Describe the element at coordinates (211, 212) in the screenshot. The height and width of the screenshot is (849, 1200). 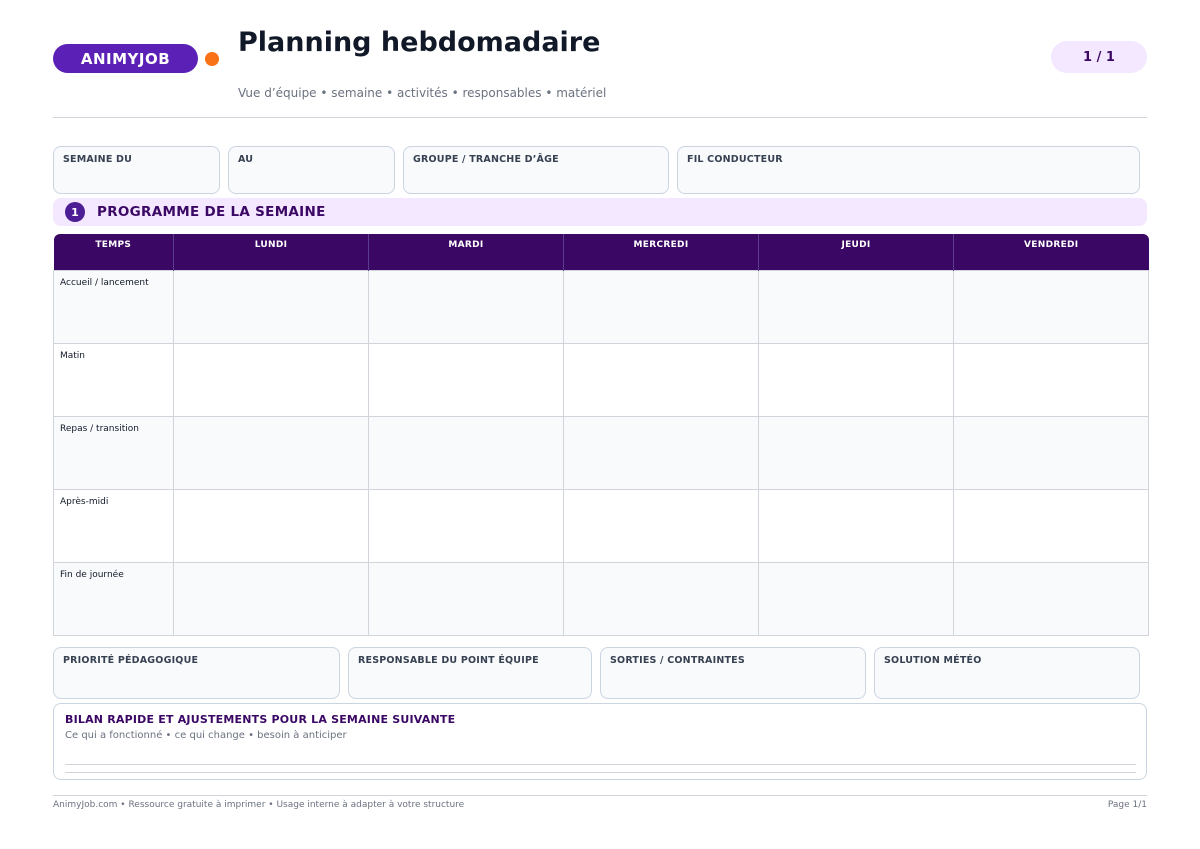
I see `section-title: PROGRAMME DE LA SEMAINE` at that location.